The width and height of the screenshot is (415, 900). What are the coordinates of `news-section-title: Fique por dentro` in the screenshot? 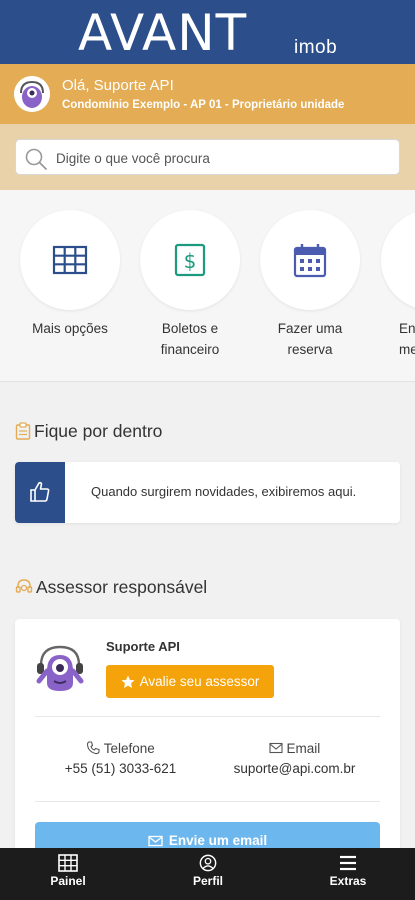 It's located at (88, 431).